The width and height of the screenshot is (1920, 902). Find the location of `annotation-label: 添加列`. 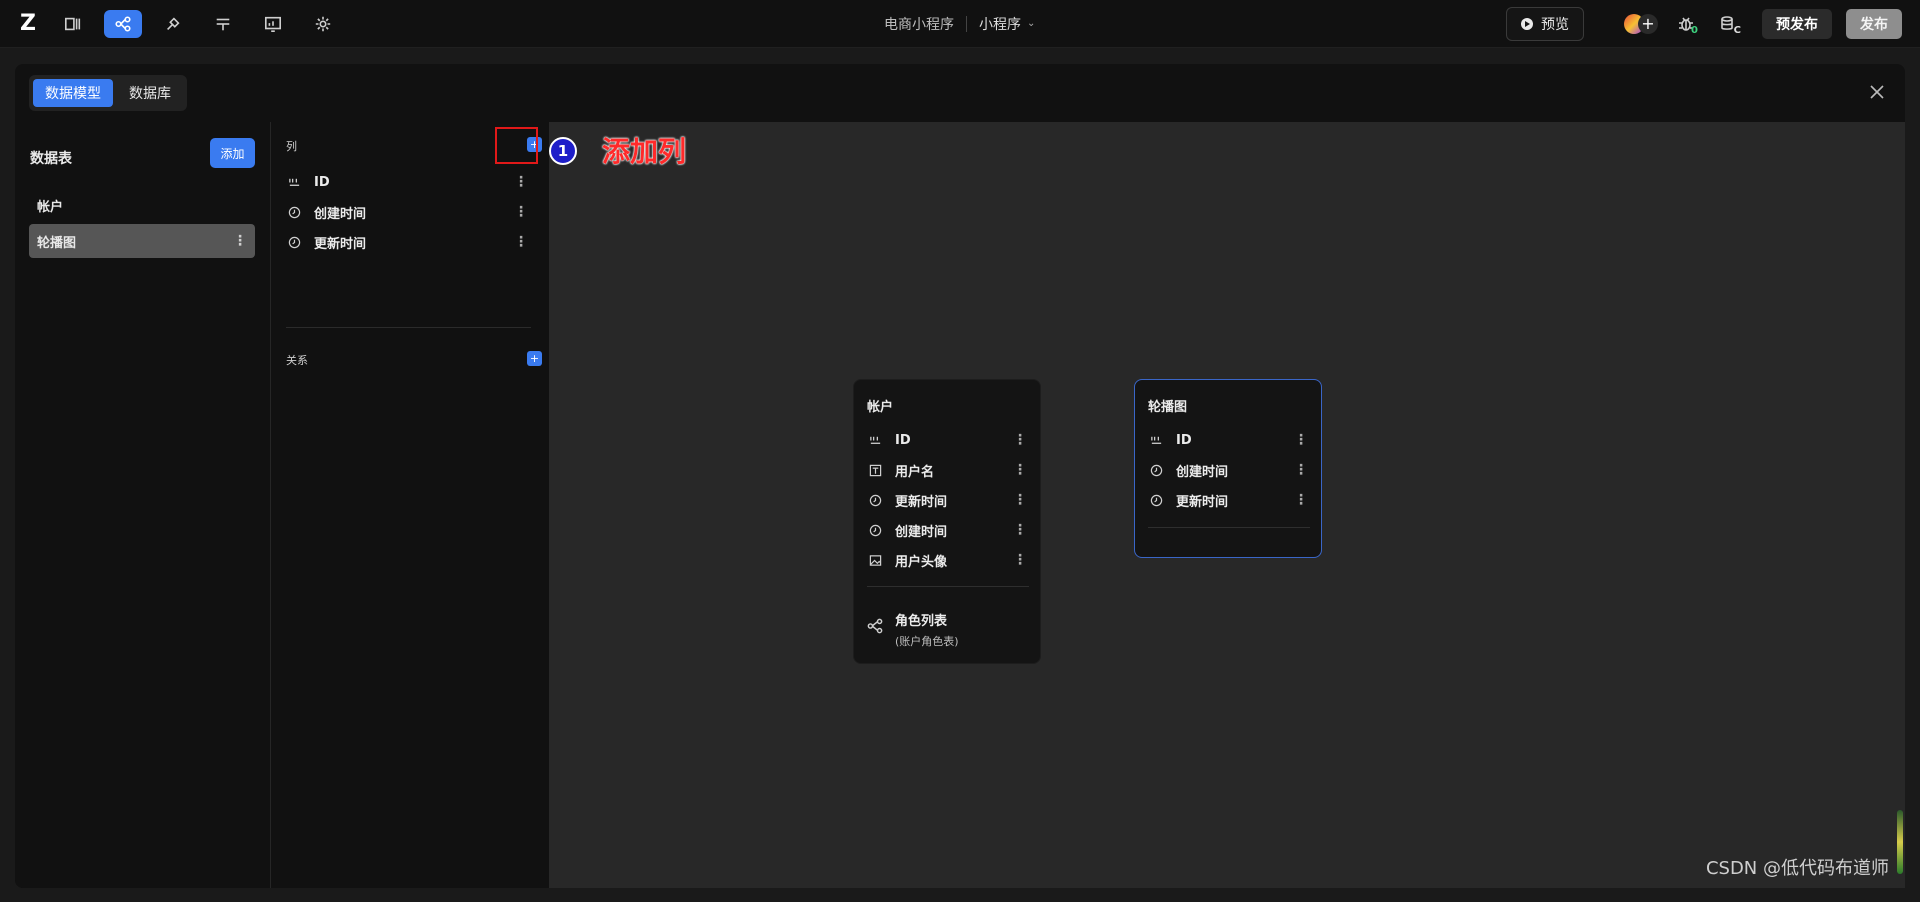

annotation-label: 添加列 is located at coordinates (644, 151).